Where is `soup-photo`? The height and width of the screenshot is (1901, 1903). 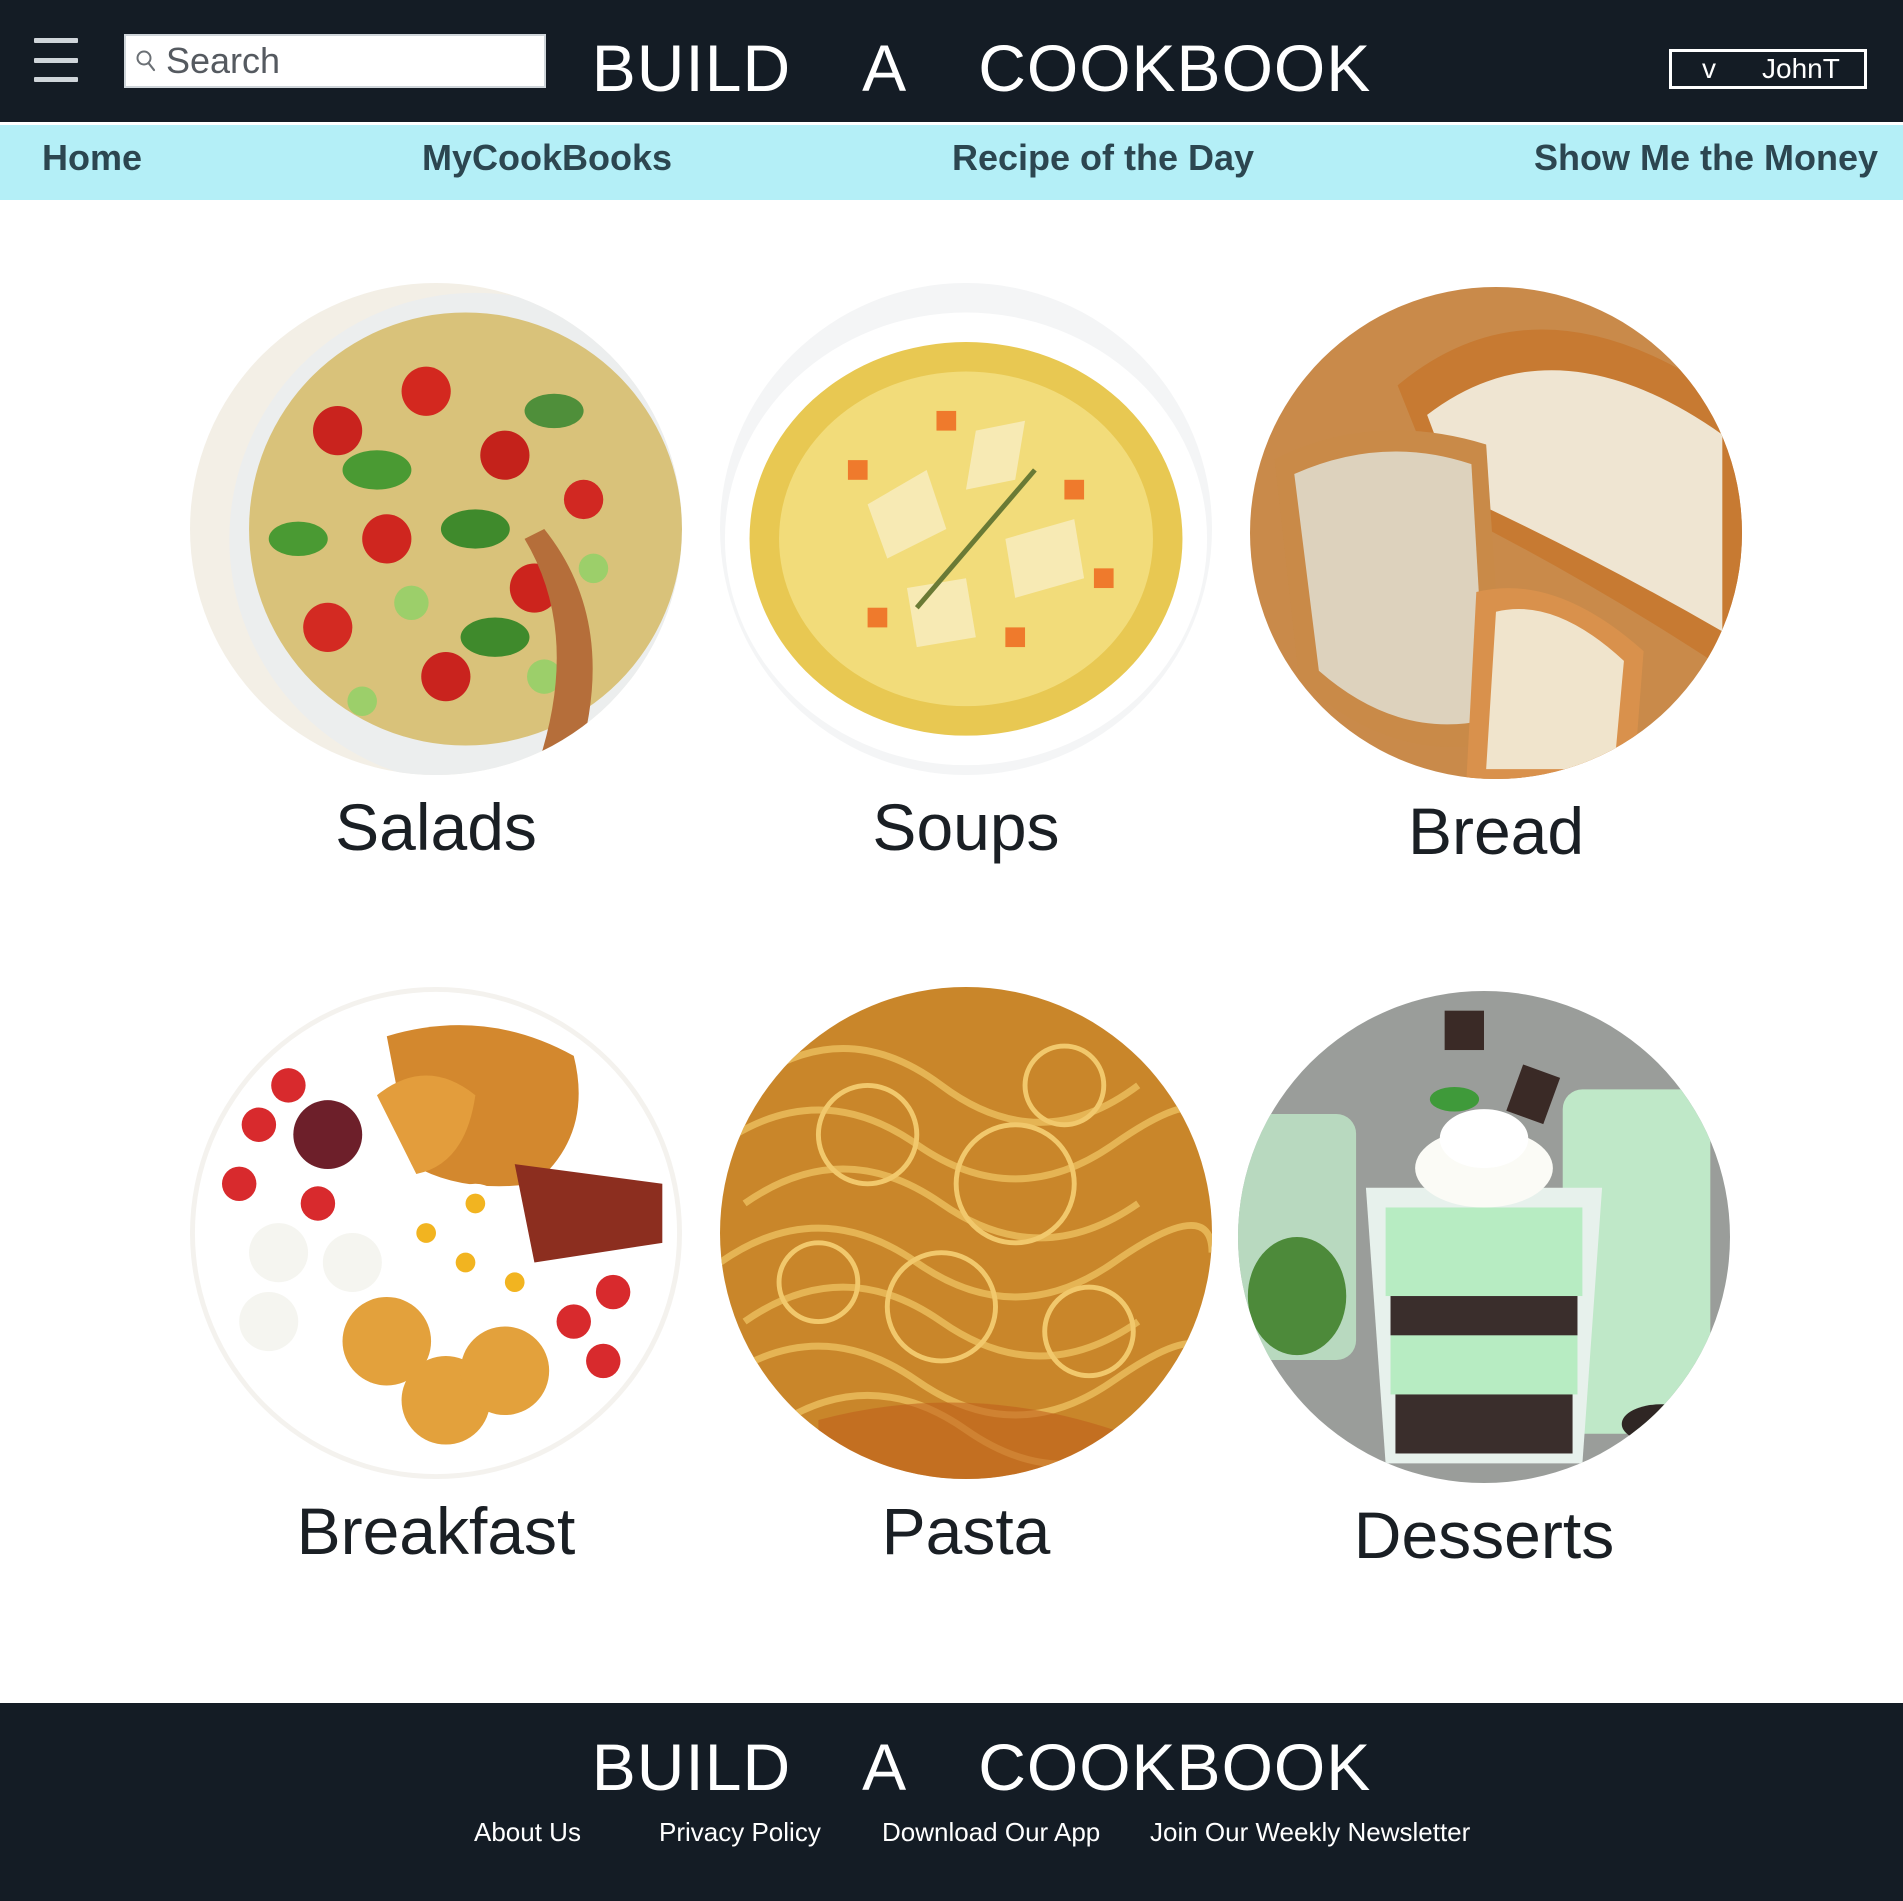
soup-photo is located at coordinates (966, 529).